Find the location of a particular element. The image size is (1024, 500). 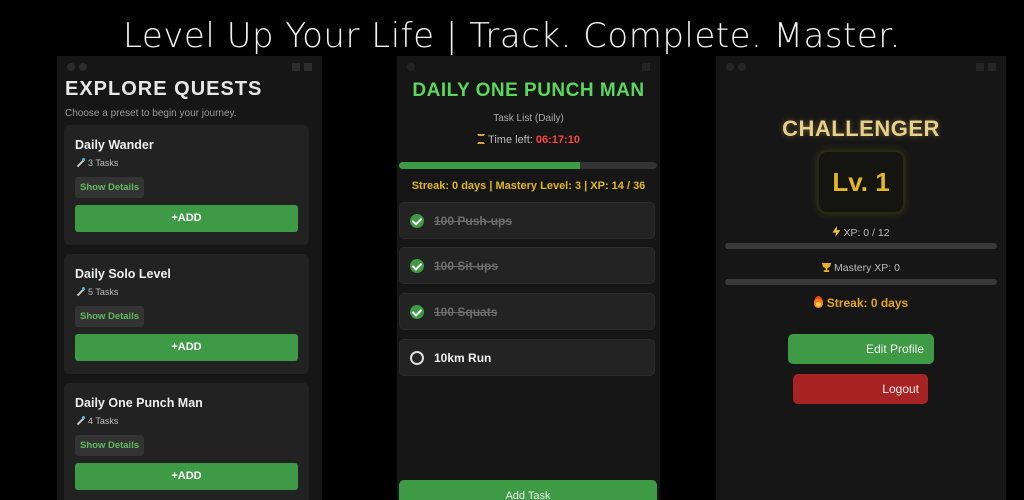

quest-card-task-count: 3 Tasks is located at coordinates (96, 163).